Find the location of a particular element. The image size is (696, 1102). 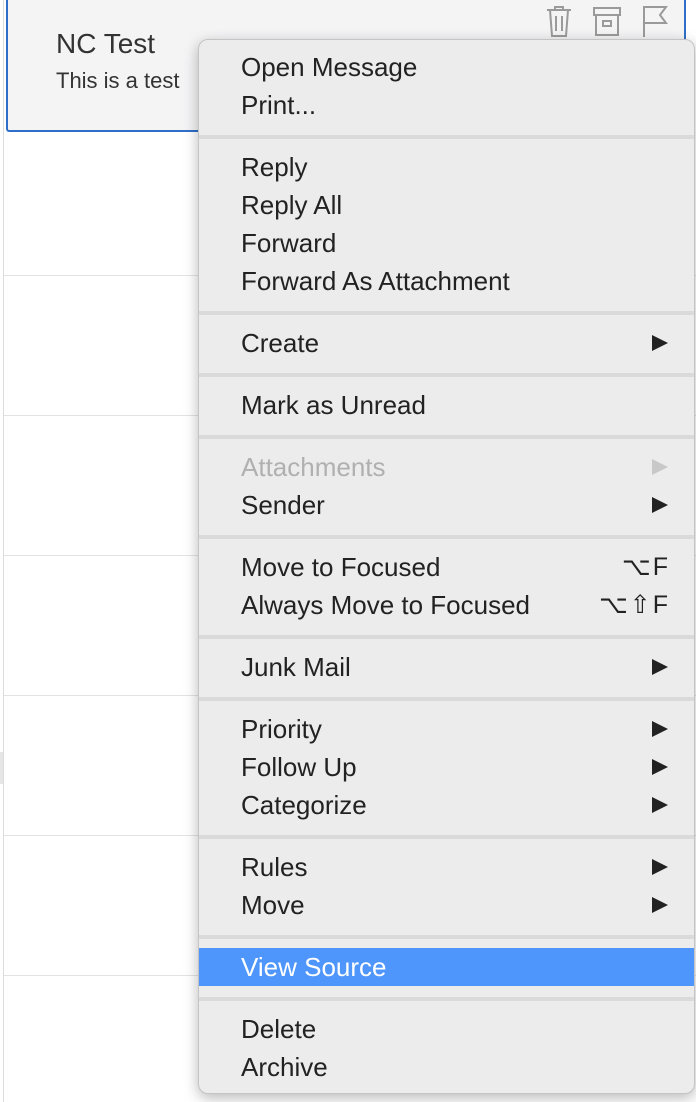

menu-item-follow-up: Follow Up is located at coordinates (446, 767).